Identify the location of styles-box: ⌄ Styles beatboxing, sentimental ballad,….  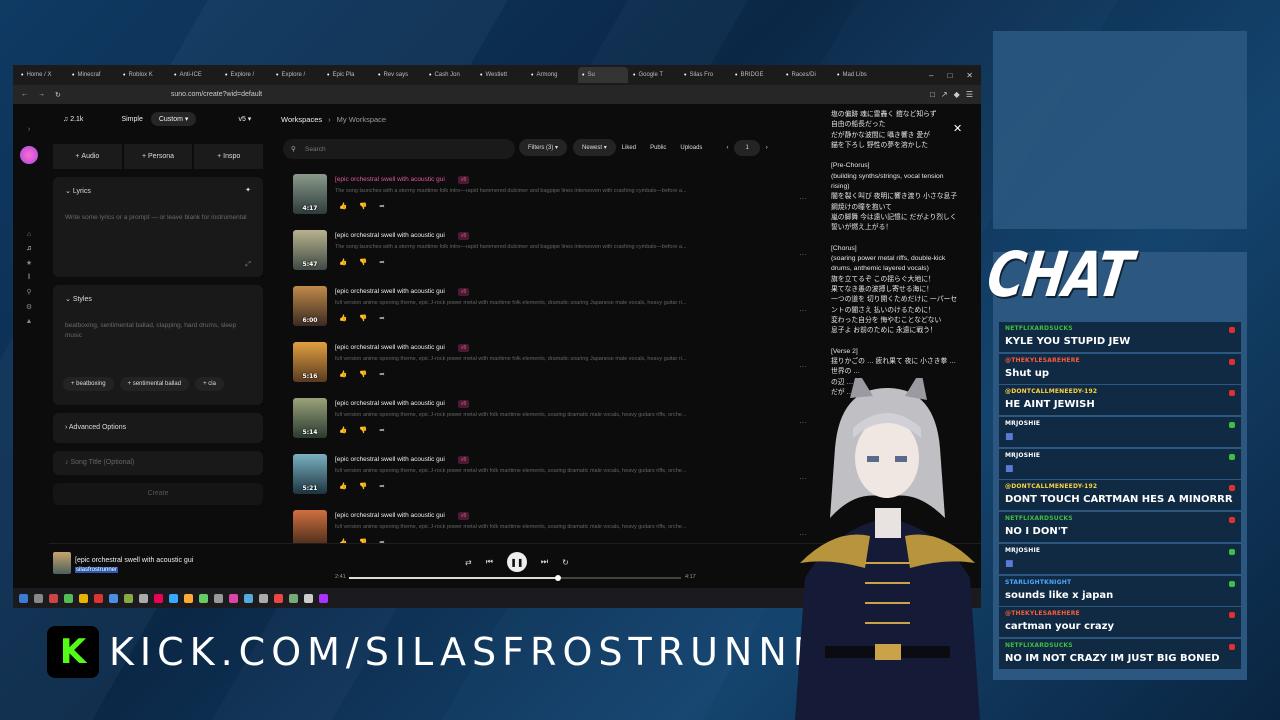
(158, 345).